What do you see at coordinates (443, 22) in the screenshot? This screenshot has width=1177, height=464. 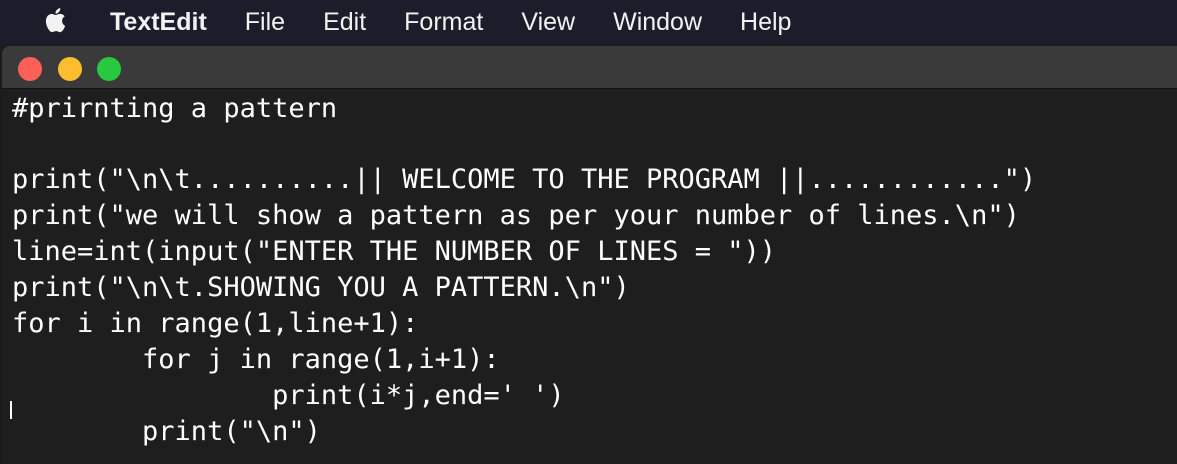 I see `menu-format: Format` at bounding box center [443, 22].